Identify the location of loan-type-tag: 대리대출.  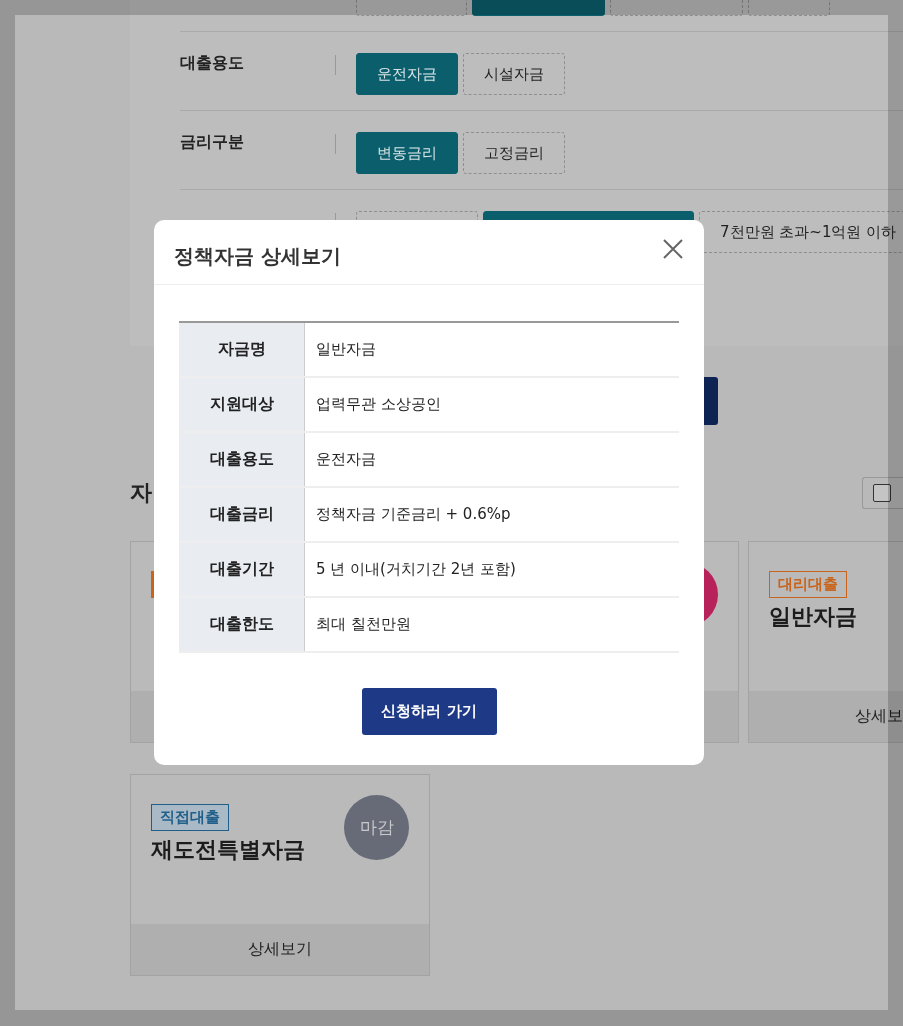
(808, 584).